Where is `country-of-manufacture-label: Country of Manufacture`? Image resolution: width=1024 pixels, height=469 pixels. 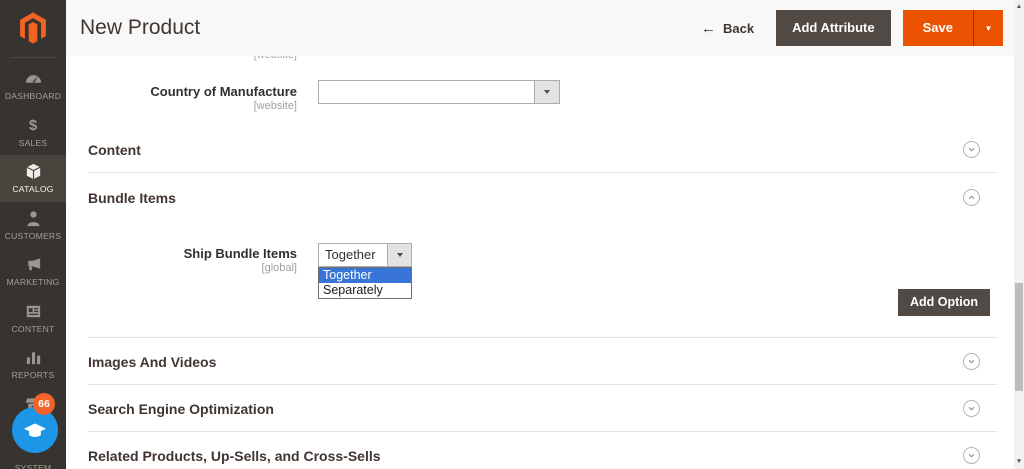
country-of-manufacture-label: Country of Manufacture is located at coordinates (223, 91).